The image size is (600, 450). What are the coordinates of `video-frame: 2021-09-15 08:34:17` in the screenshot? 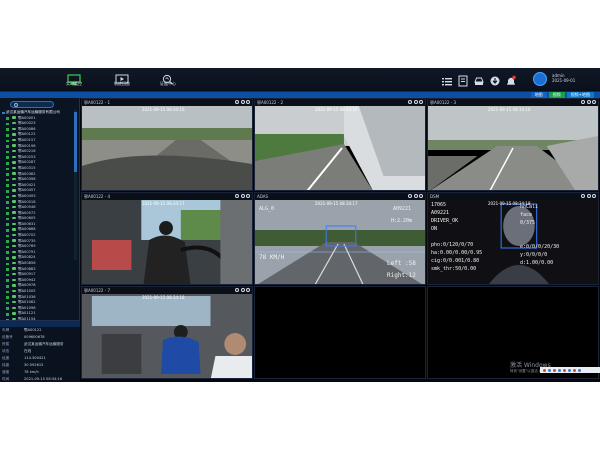 It's located at (167, 242).